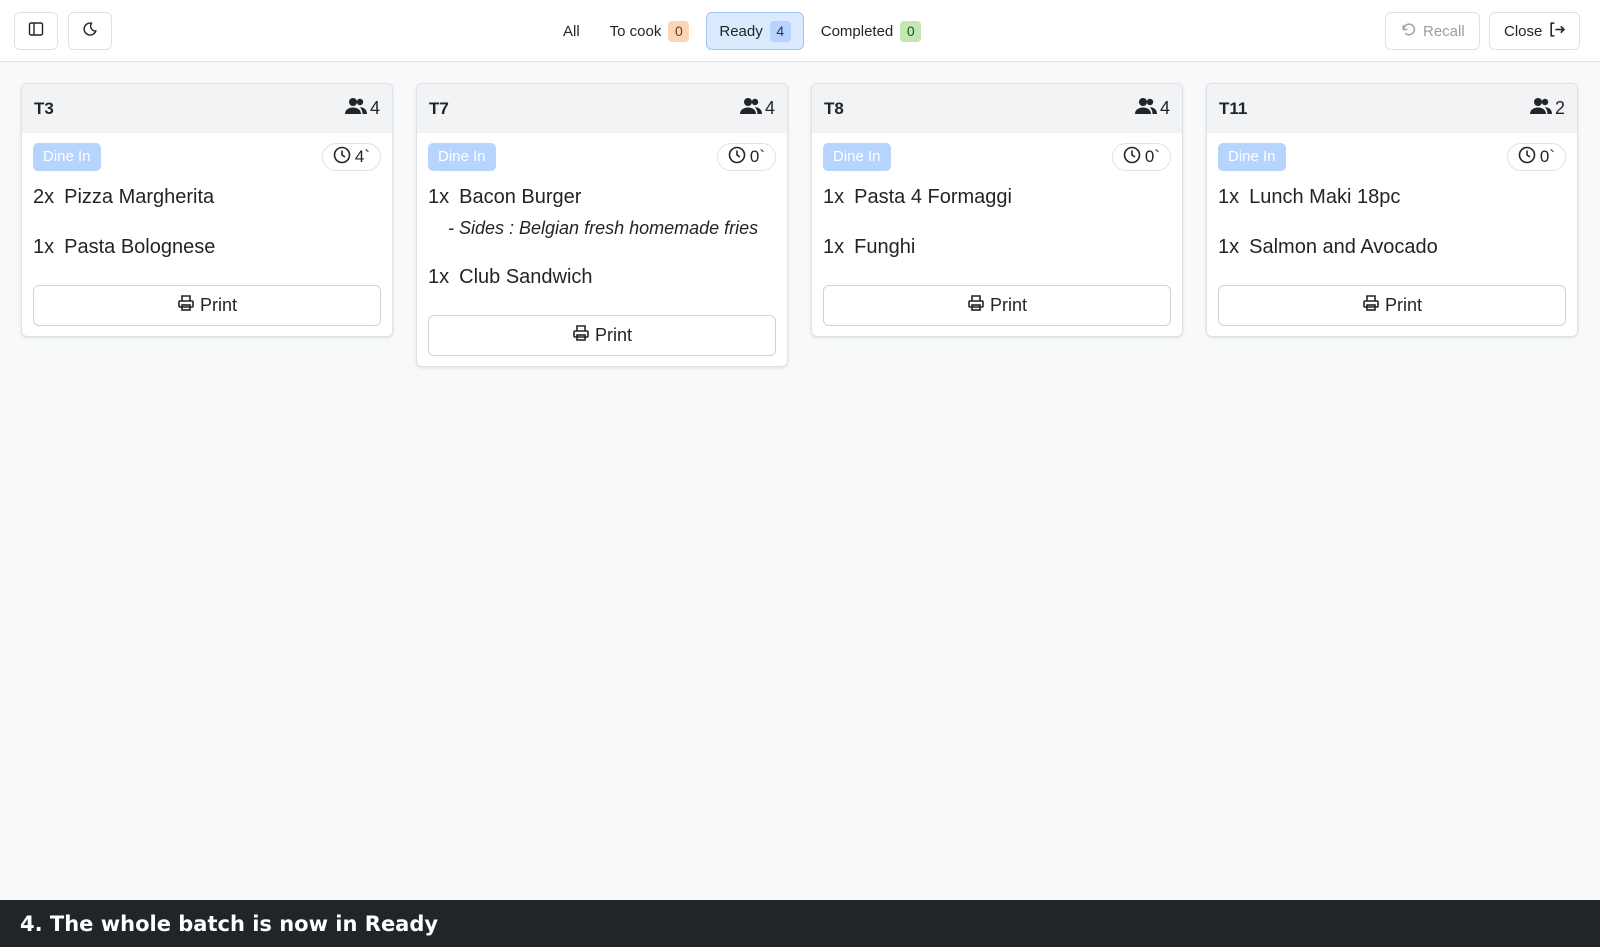 This screenshot has width=1600, height=947. I want to click on order-item: 1x Salmon and Avocado, so click(1392, 247).